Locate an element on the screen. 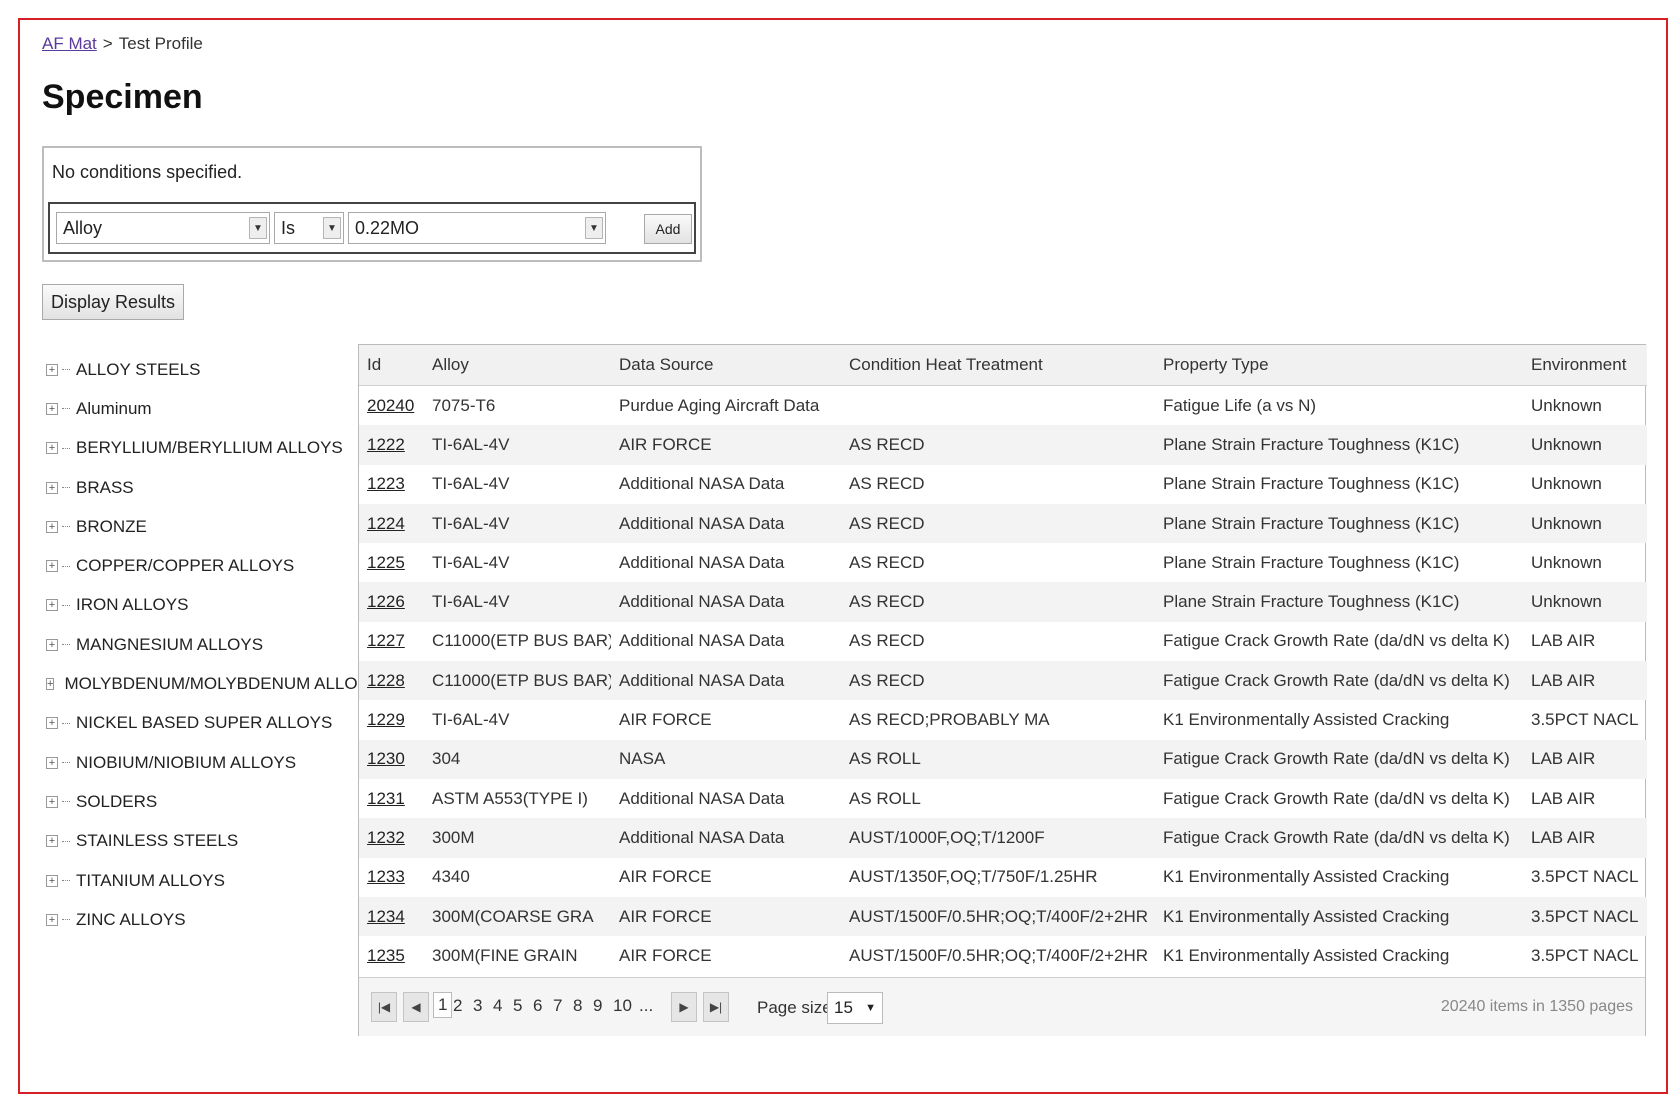  column-header: Id is located at coordinates (391, 365).